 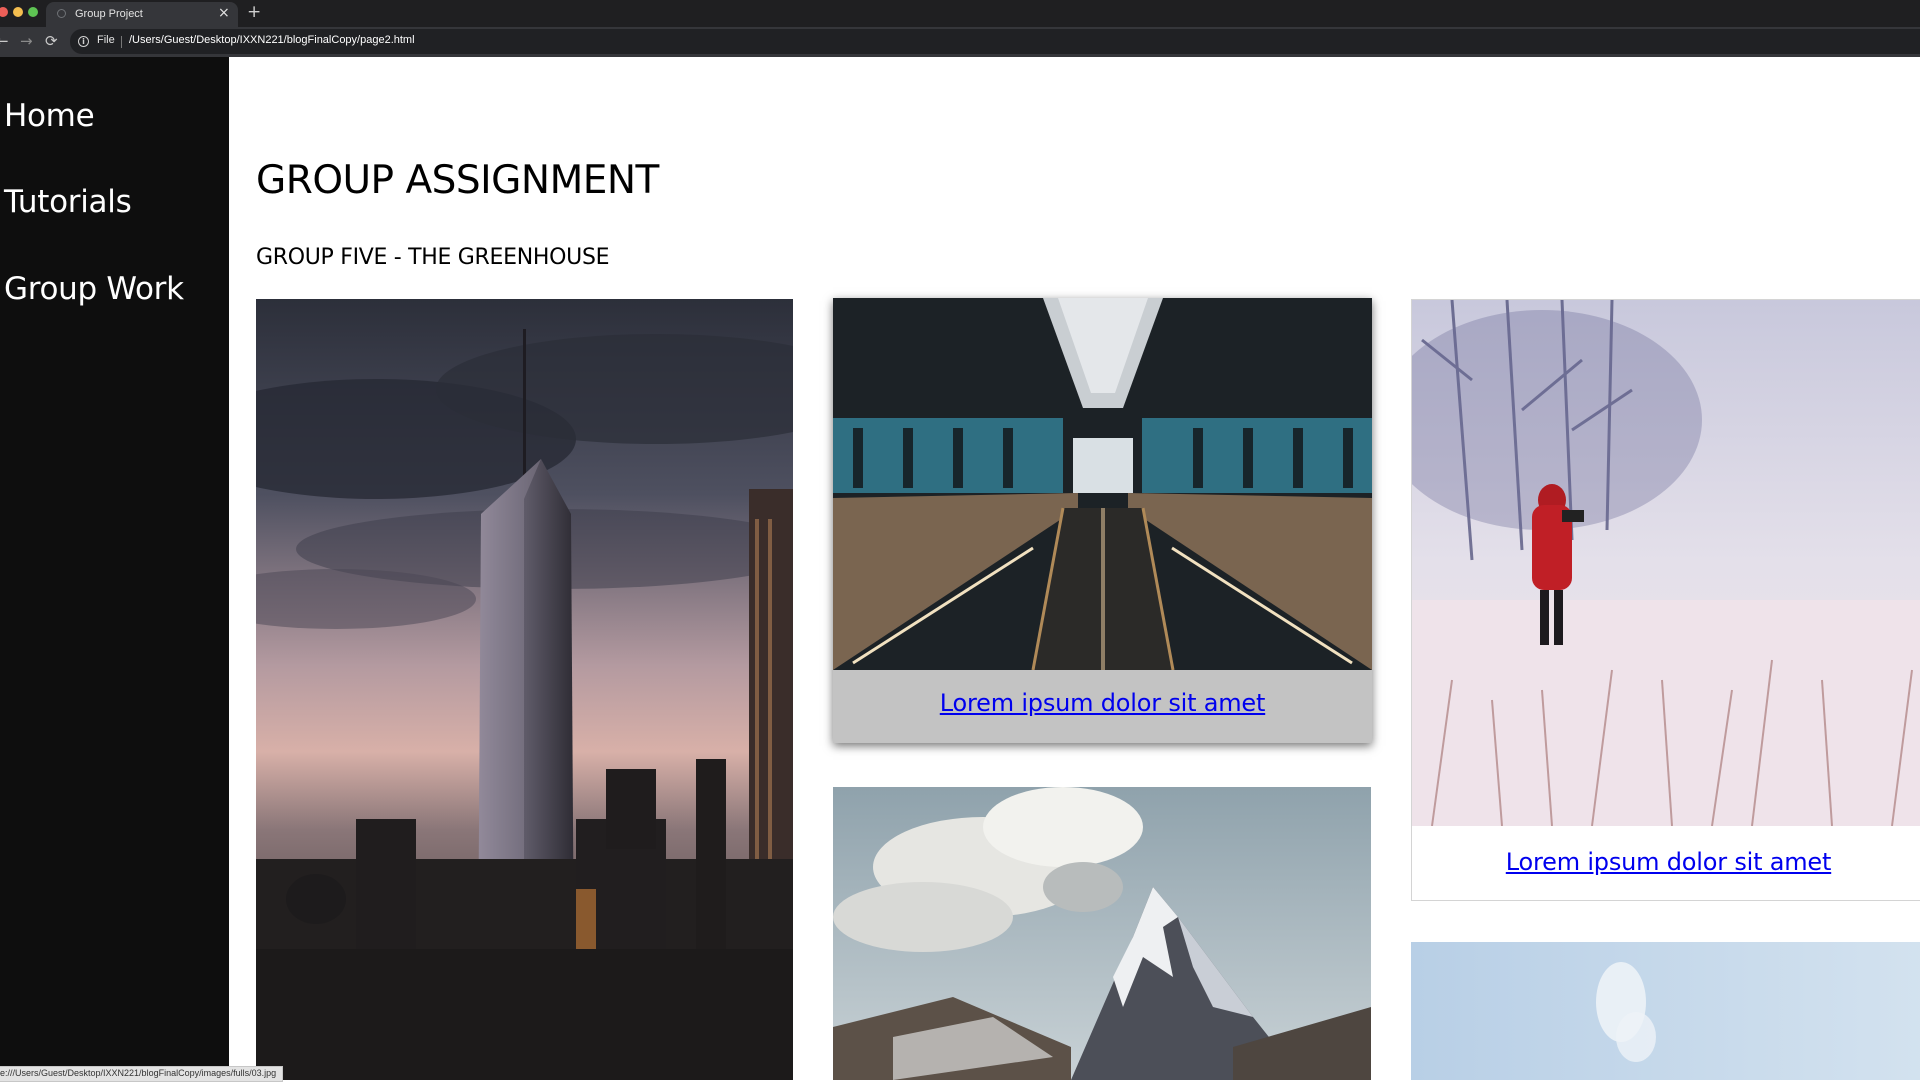 What do you see at coordinates (26, 41) in the screenshot?
I see `forward-arrow-icon: →` at bounding box center [26, 41].